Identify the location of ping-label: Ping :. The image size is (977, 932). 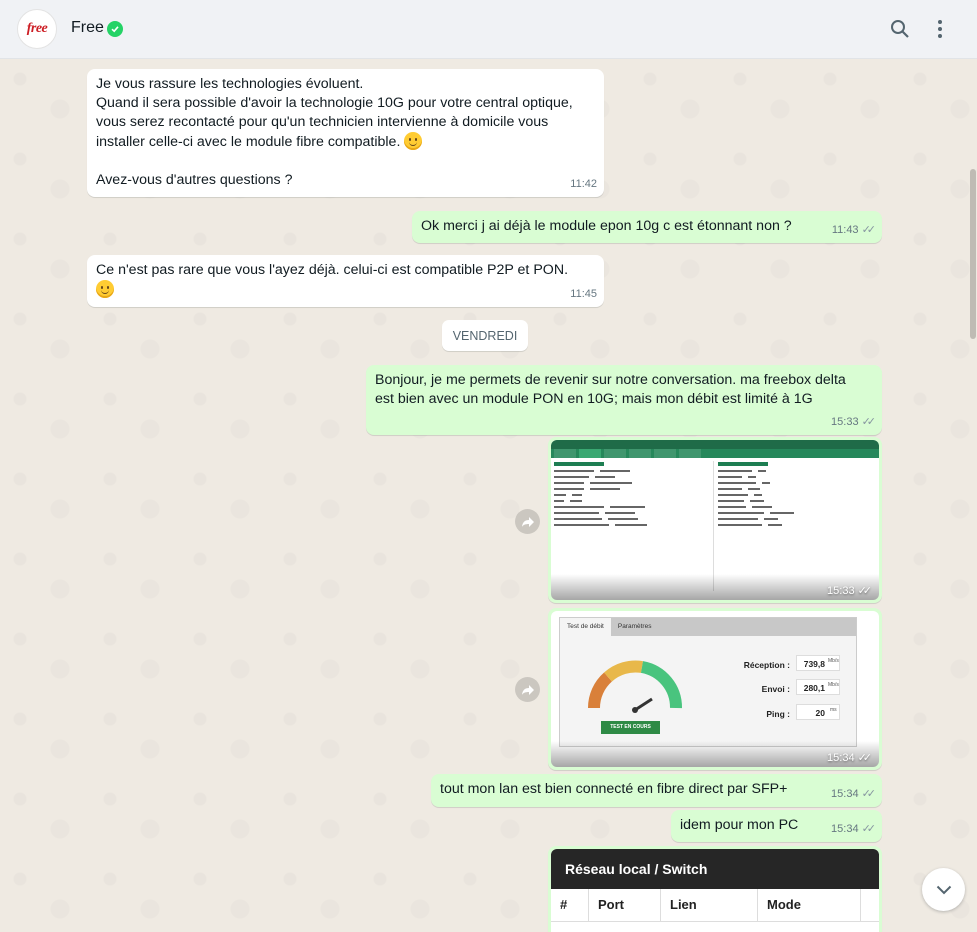
(778, 714).